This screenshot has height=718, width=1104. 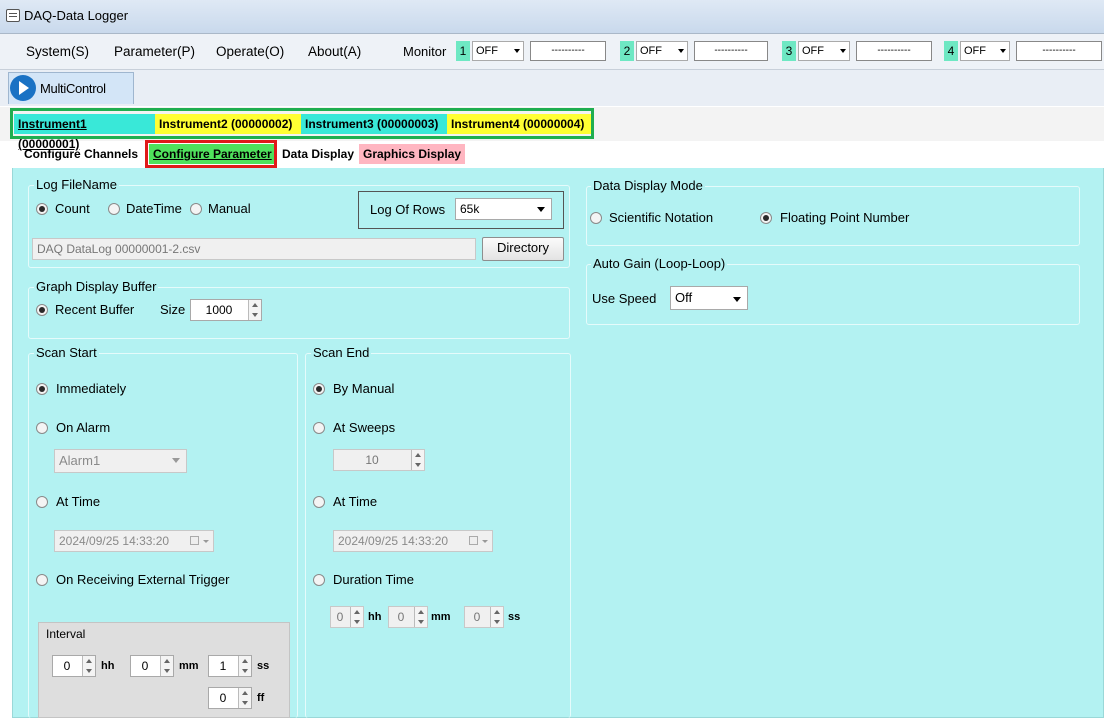 I want to click on interval-ss-input: 1, so click(x=230, y=666).